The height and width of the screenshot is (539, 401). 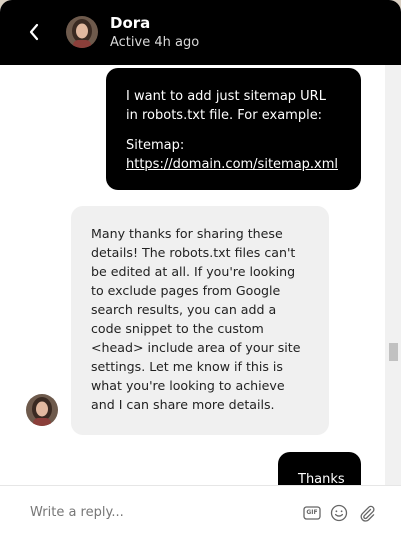 What do you see at coordinates (232, 164) in the screenshot?
I see `sitemap-link: https://domain.com/sitemap.xml` at bounding box center [232, 164].